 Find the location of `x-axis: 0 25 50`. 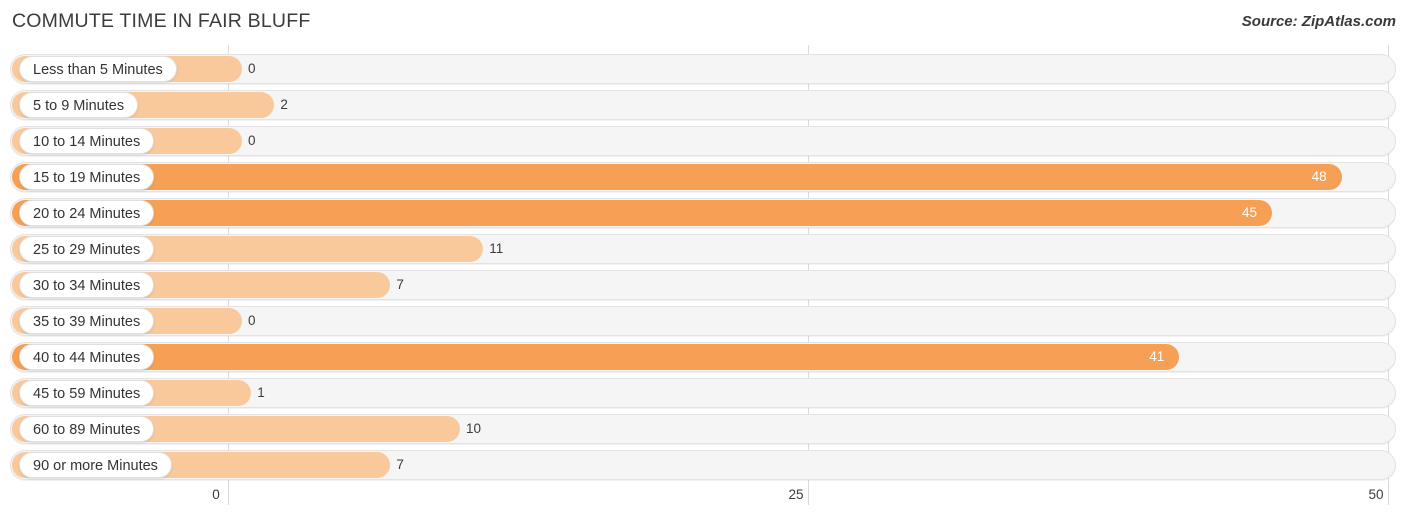

x-axis: 0 25 50 is located at coordinates (703, 504).